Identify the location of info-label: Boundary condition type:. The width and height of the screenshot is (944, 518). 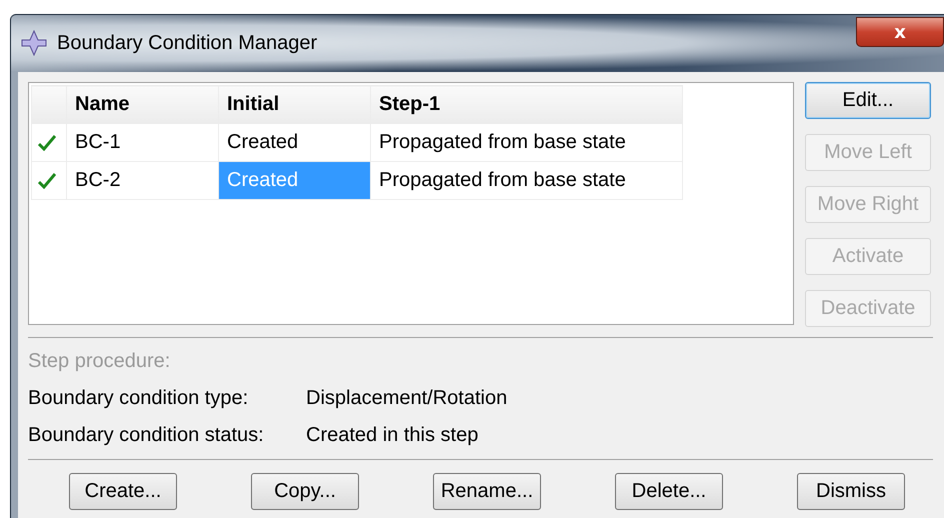
(139, 399).